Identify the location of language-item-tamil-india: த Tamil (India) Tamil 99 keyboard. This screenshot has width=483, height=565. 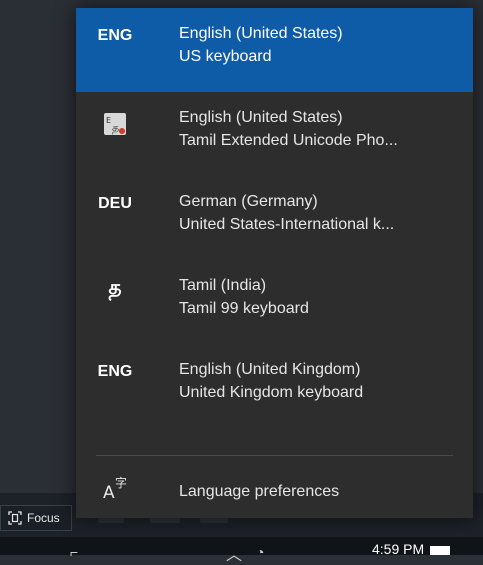
(274, 302).